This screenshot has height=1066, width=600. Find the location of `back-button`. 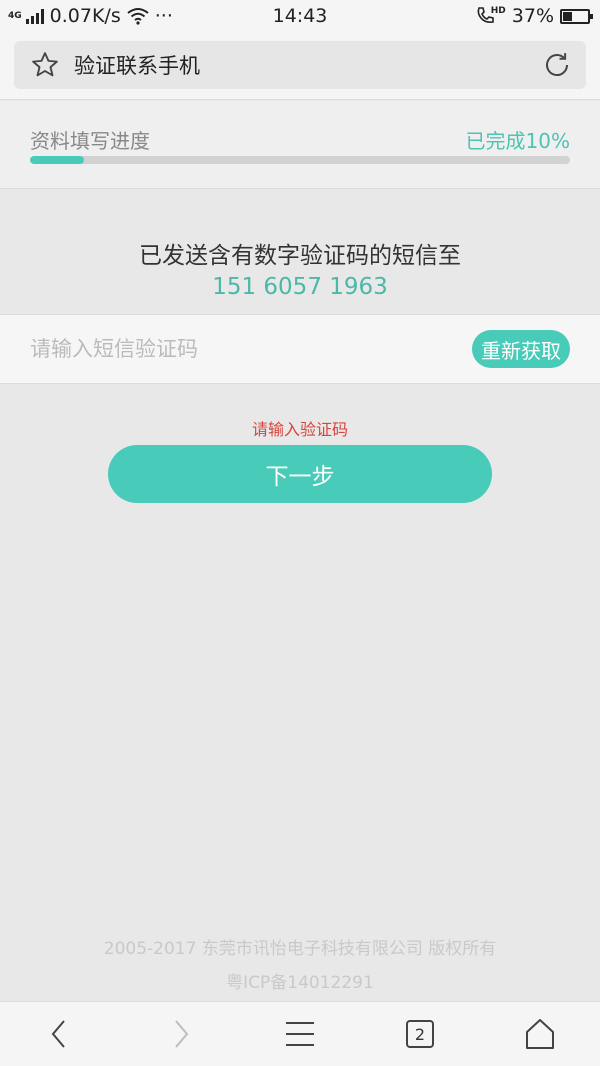

back-button is located at coordinates (60, 1034).